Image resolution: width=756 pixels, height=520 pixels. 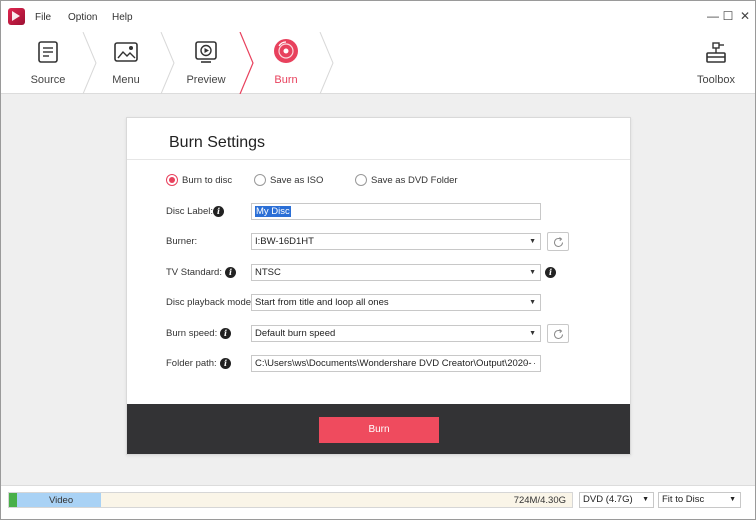 What do you see at coordinates (286, 80) in the screenshot?
I see `step-burn-label: Burn` at bounding box center [286, 80].